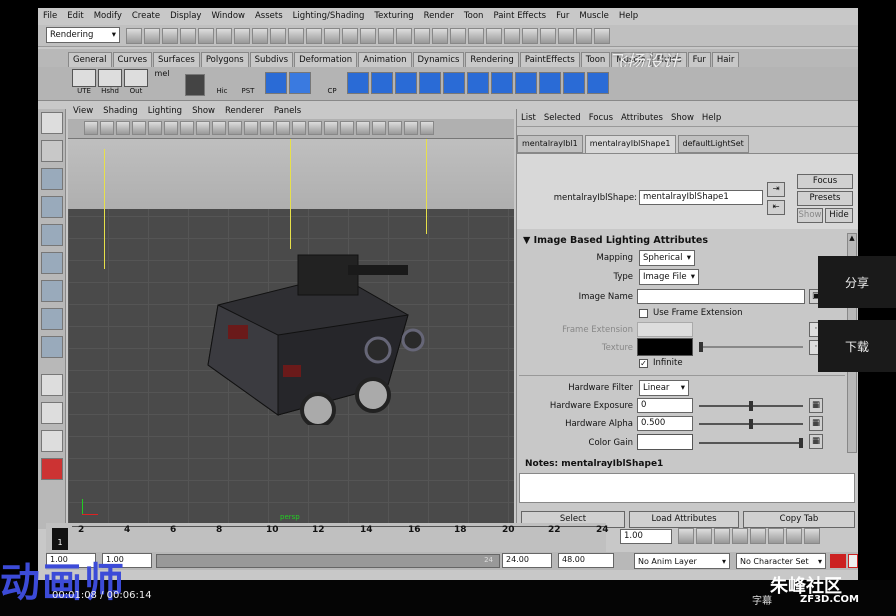 The image size is (896, 616). I want to click on hw-exposure-slider, so click(751, 406).